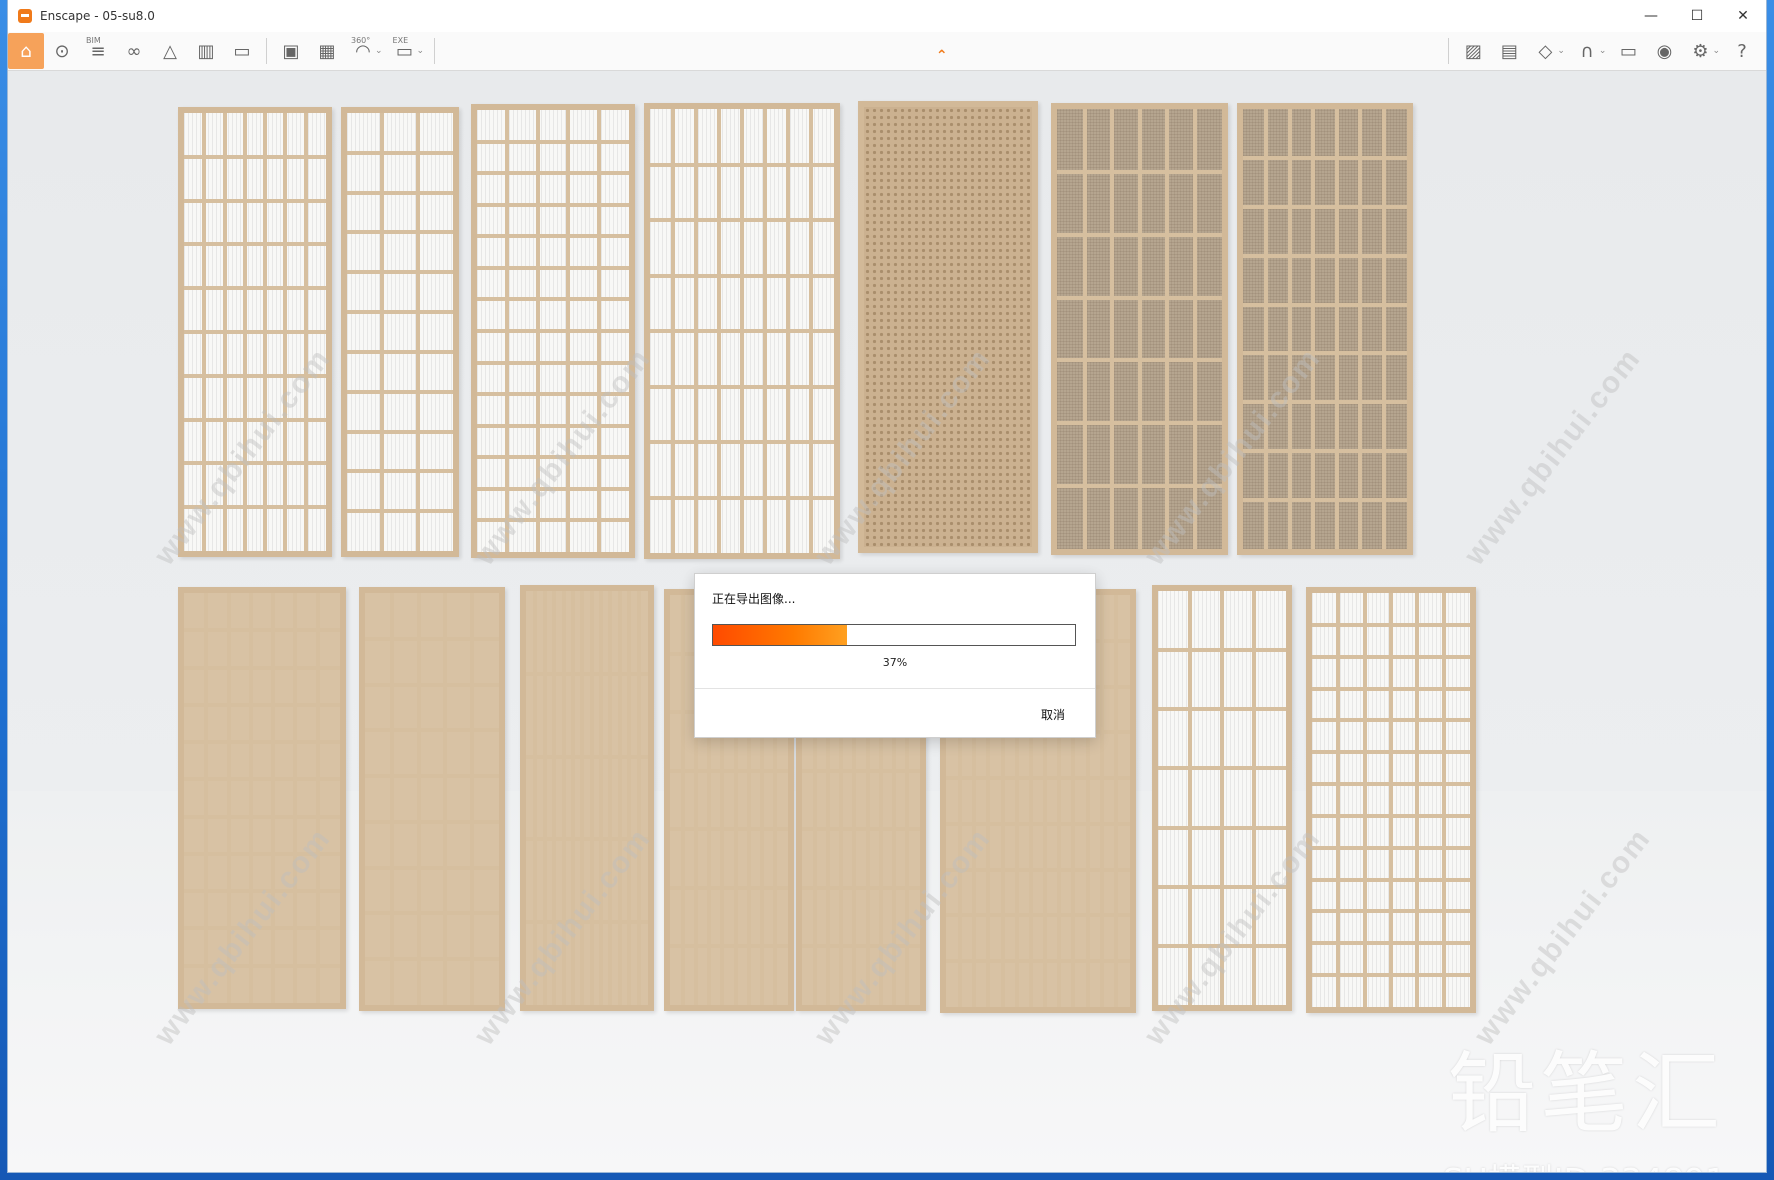 The width and height of the screenshot is (1774, 1180). I want to click on buildings-button: ▥, so click(206, 51).